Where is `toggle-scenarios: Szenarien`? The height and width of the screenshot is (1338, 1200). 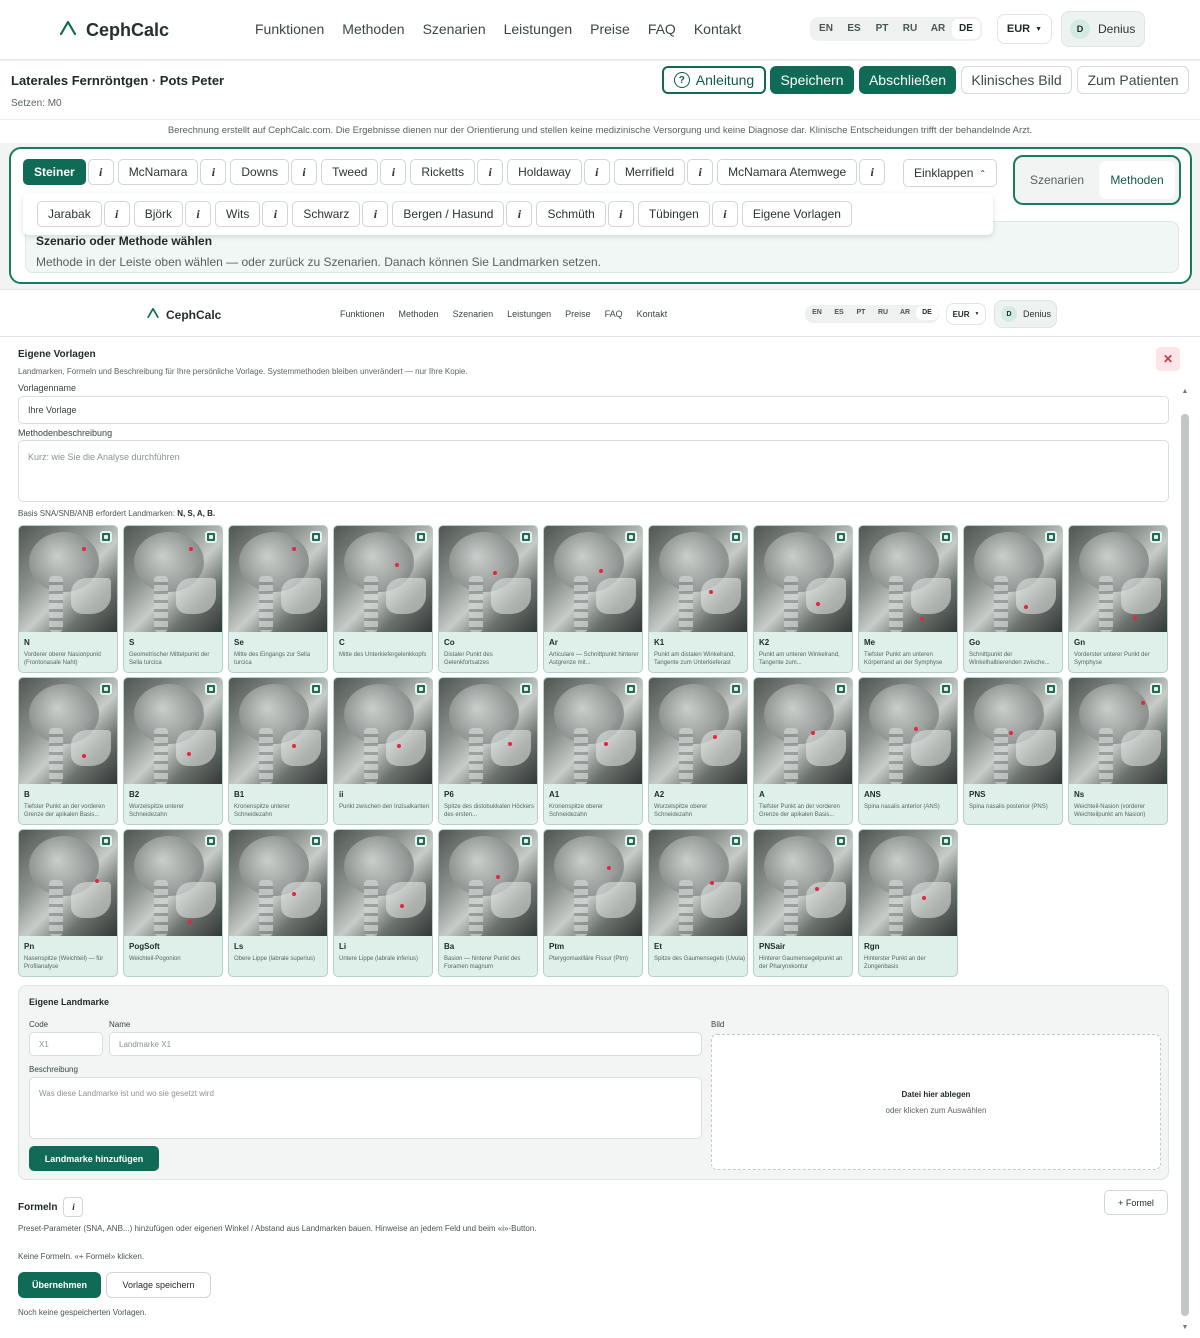
toggle-scenarios: Szenarien is located at coordinates (1057, 180).